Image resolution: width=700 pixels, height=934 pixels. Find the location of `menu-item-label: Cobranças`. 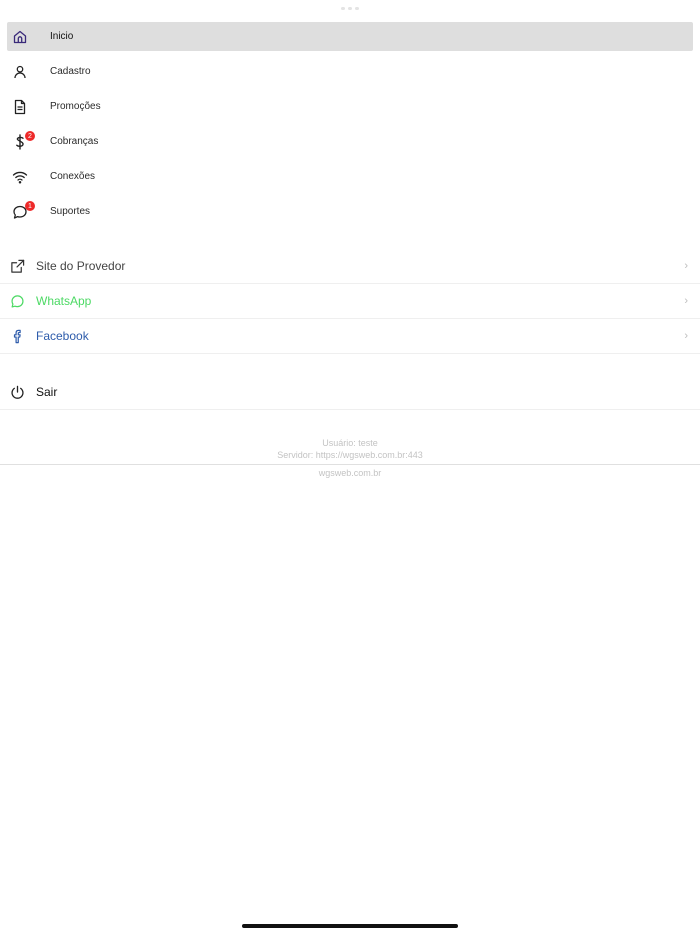

menu-item-label: Cobranças is located at coordinates (74, 141).